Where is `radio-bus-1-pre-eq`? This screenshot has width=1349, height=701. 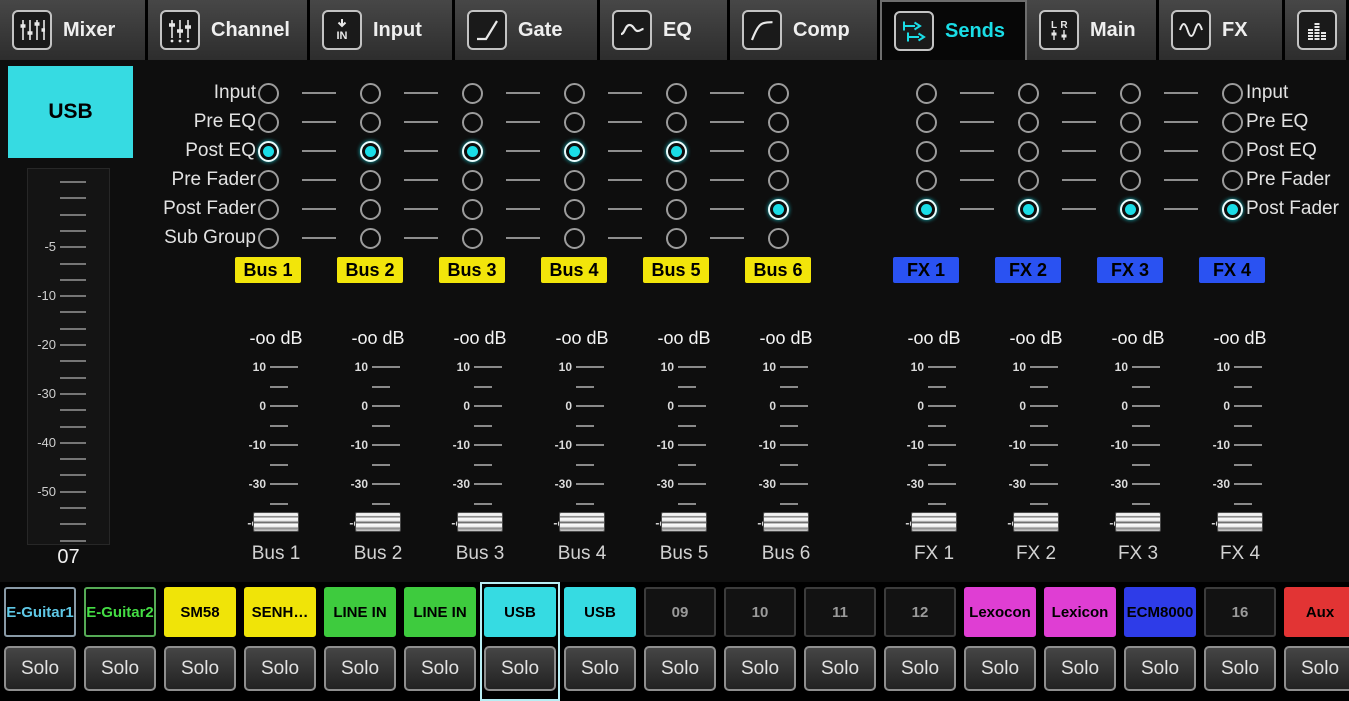
radio-bus-1-pre-eq is located at coordinates (268, 122).